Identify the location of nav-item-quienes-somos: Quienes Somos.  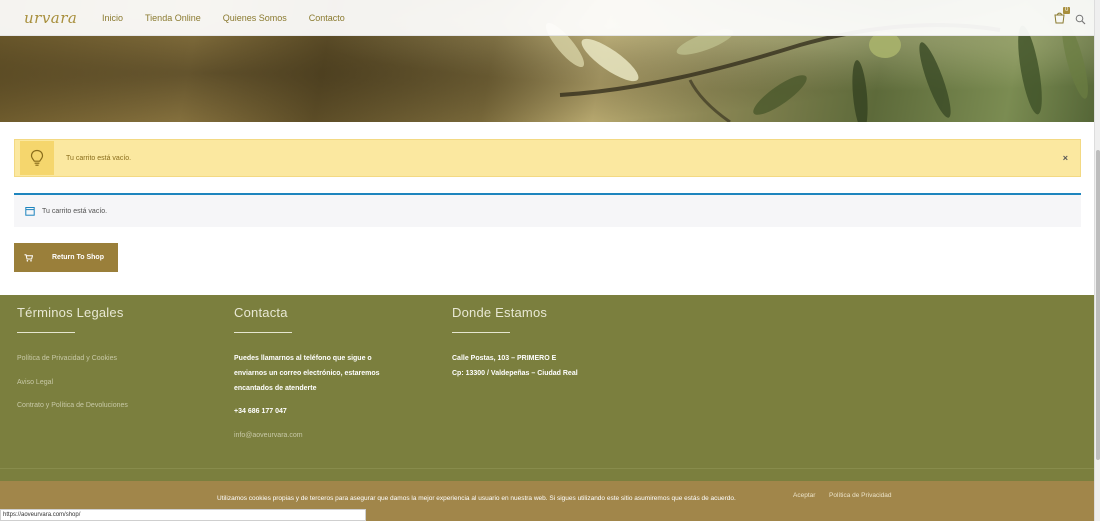
(255, 18).